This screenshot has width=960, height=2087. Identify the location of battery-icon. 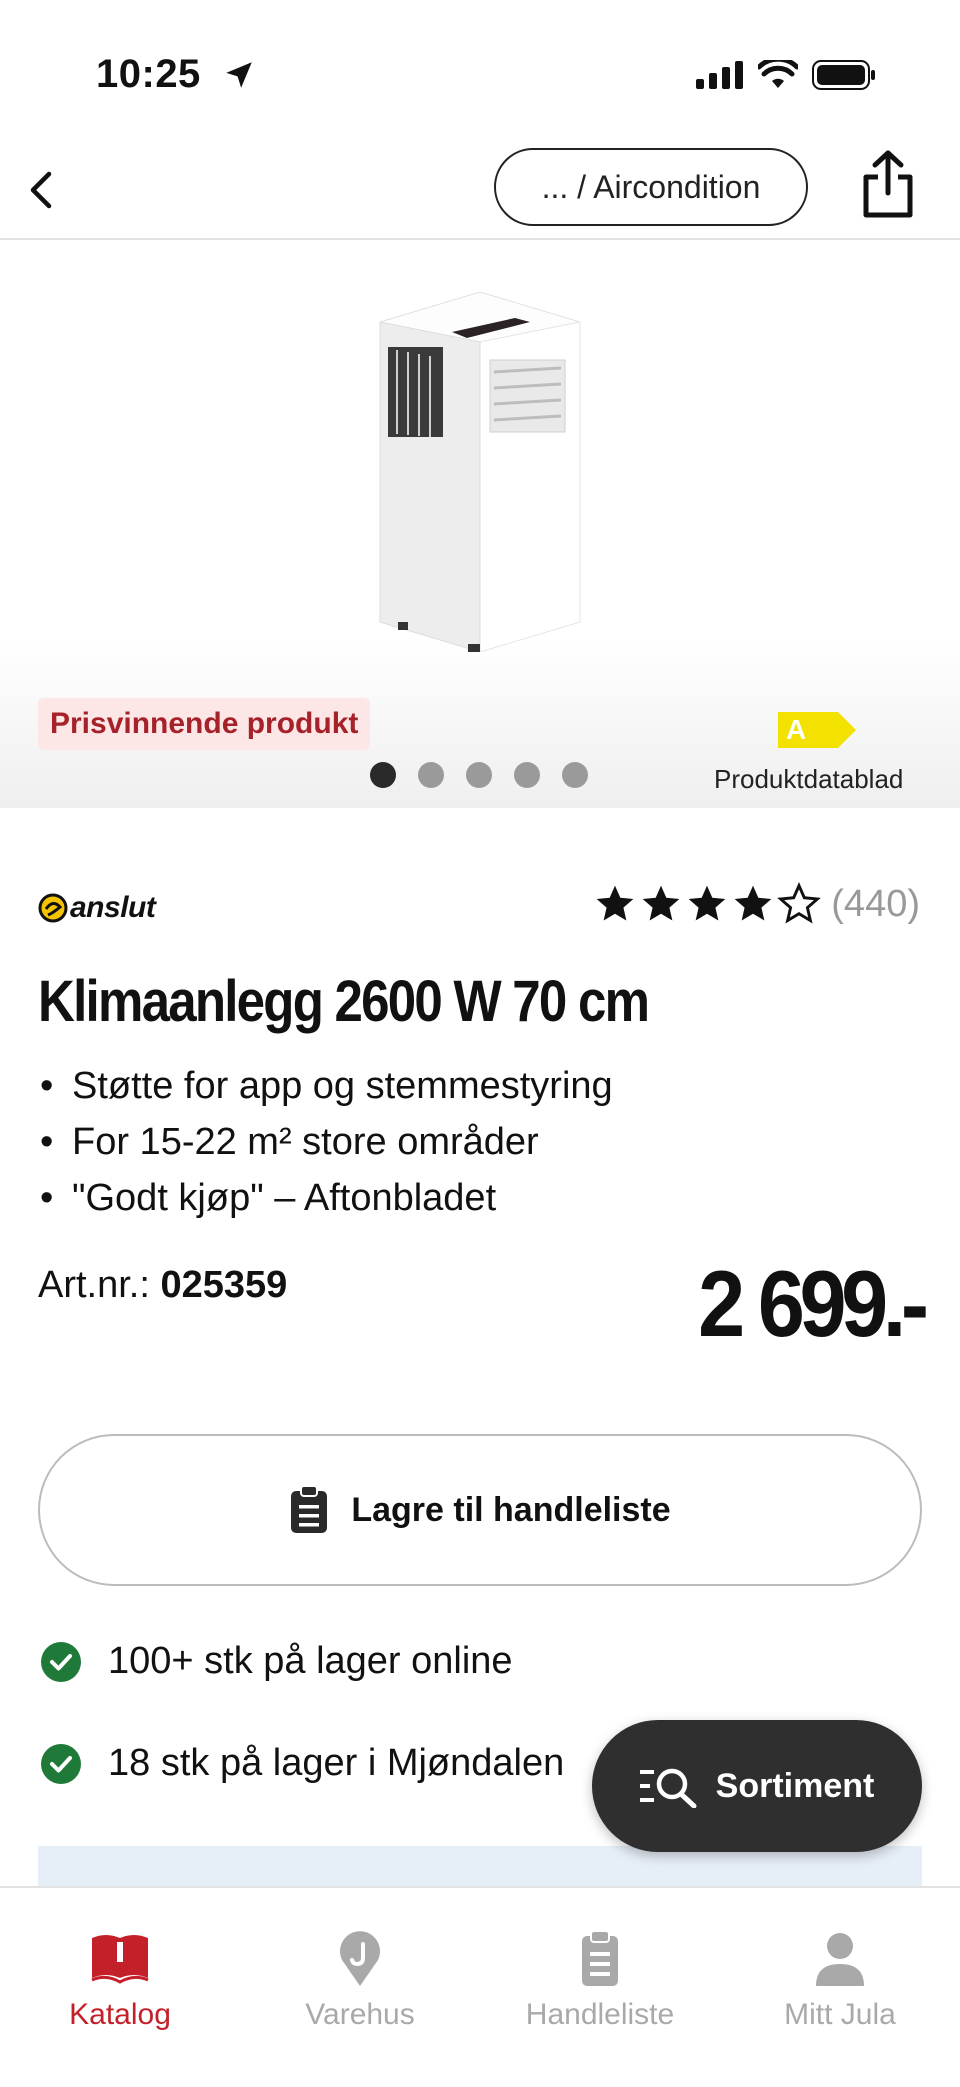
(843, 75).